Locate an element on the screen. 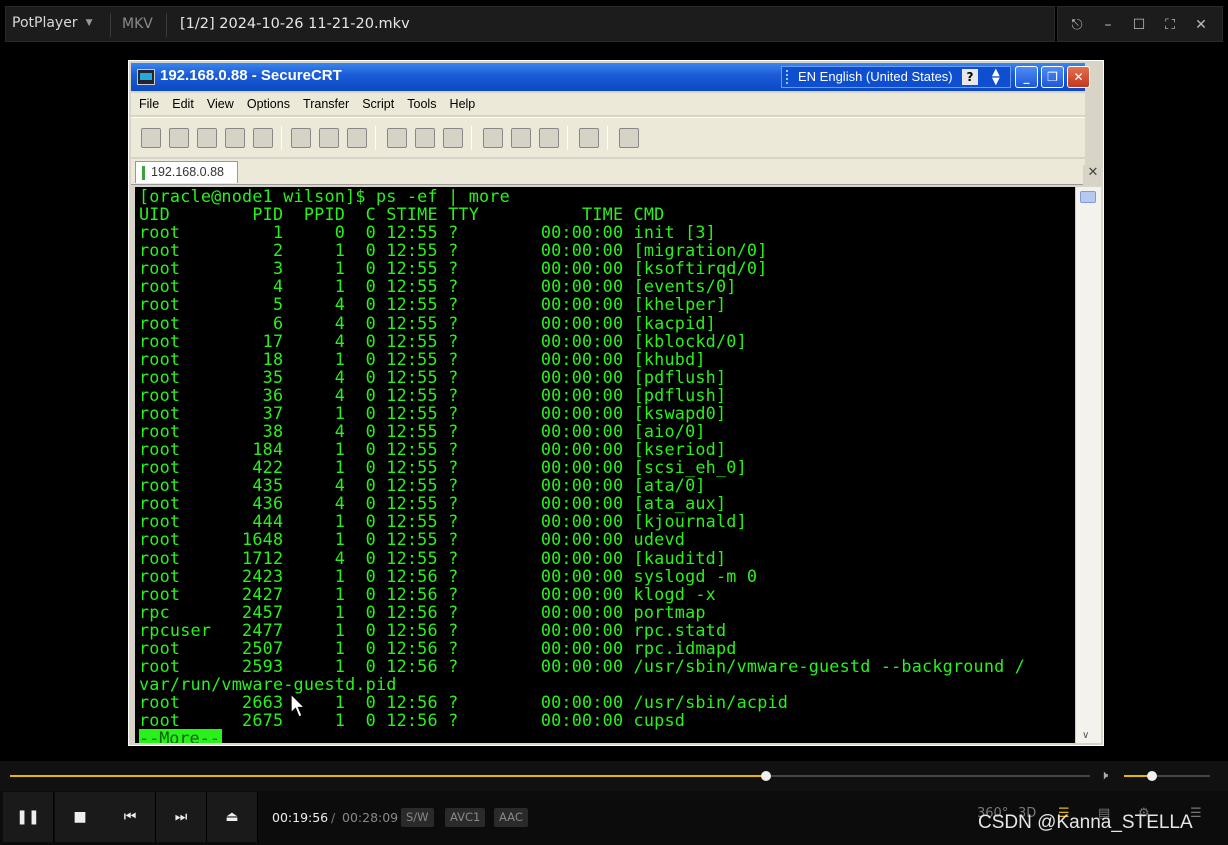 This screenshot has height=845, width=1228. mouse-pointer-icon is located at coordinates (298, 705).